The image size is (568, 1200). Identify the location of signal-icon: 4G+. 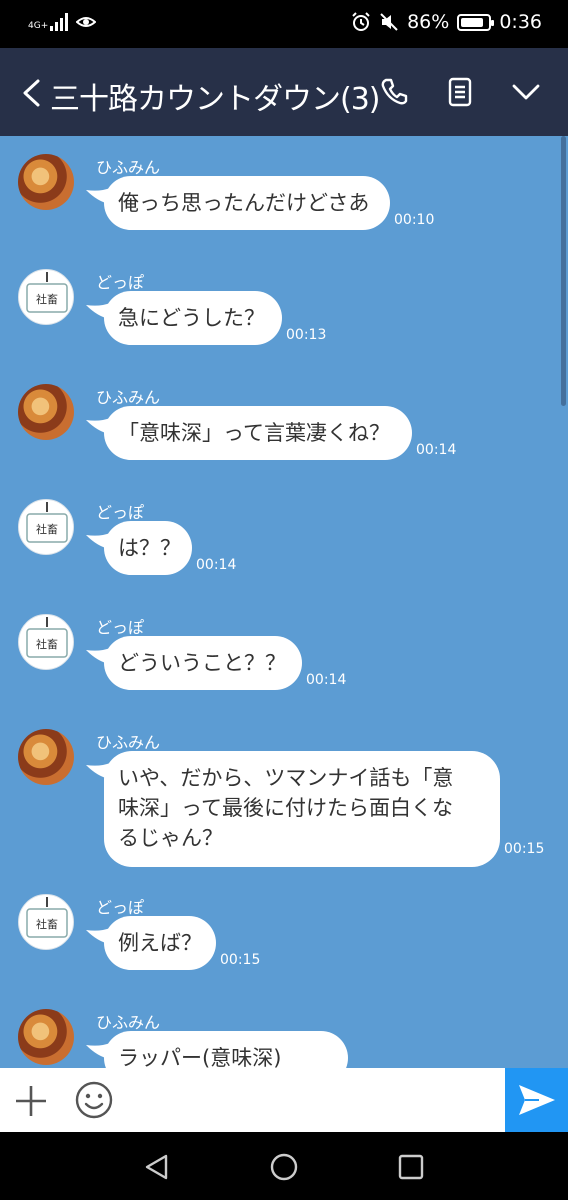
(48, 22).